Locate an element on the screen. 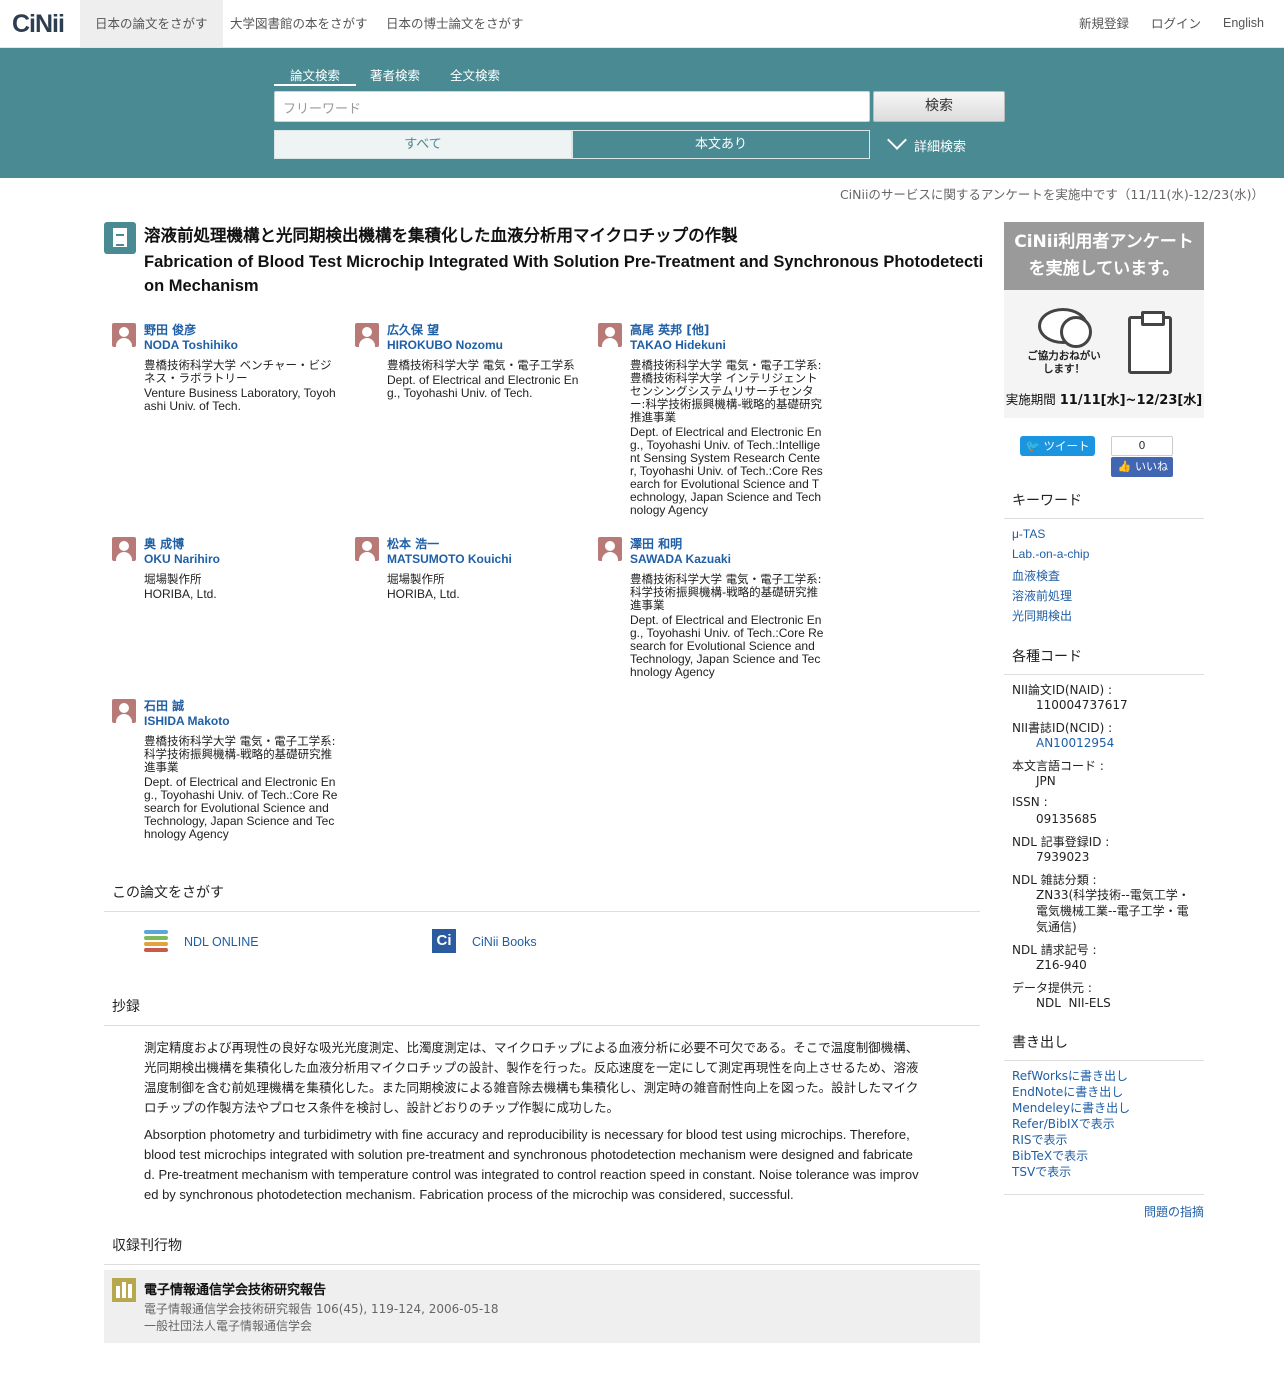 Image resolution: width=1284 pixels, height=1375 pixels. journal-publisher: 一般社団法人電子情報通信学会 is located at coordinates (228, 1326).